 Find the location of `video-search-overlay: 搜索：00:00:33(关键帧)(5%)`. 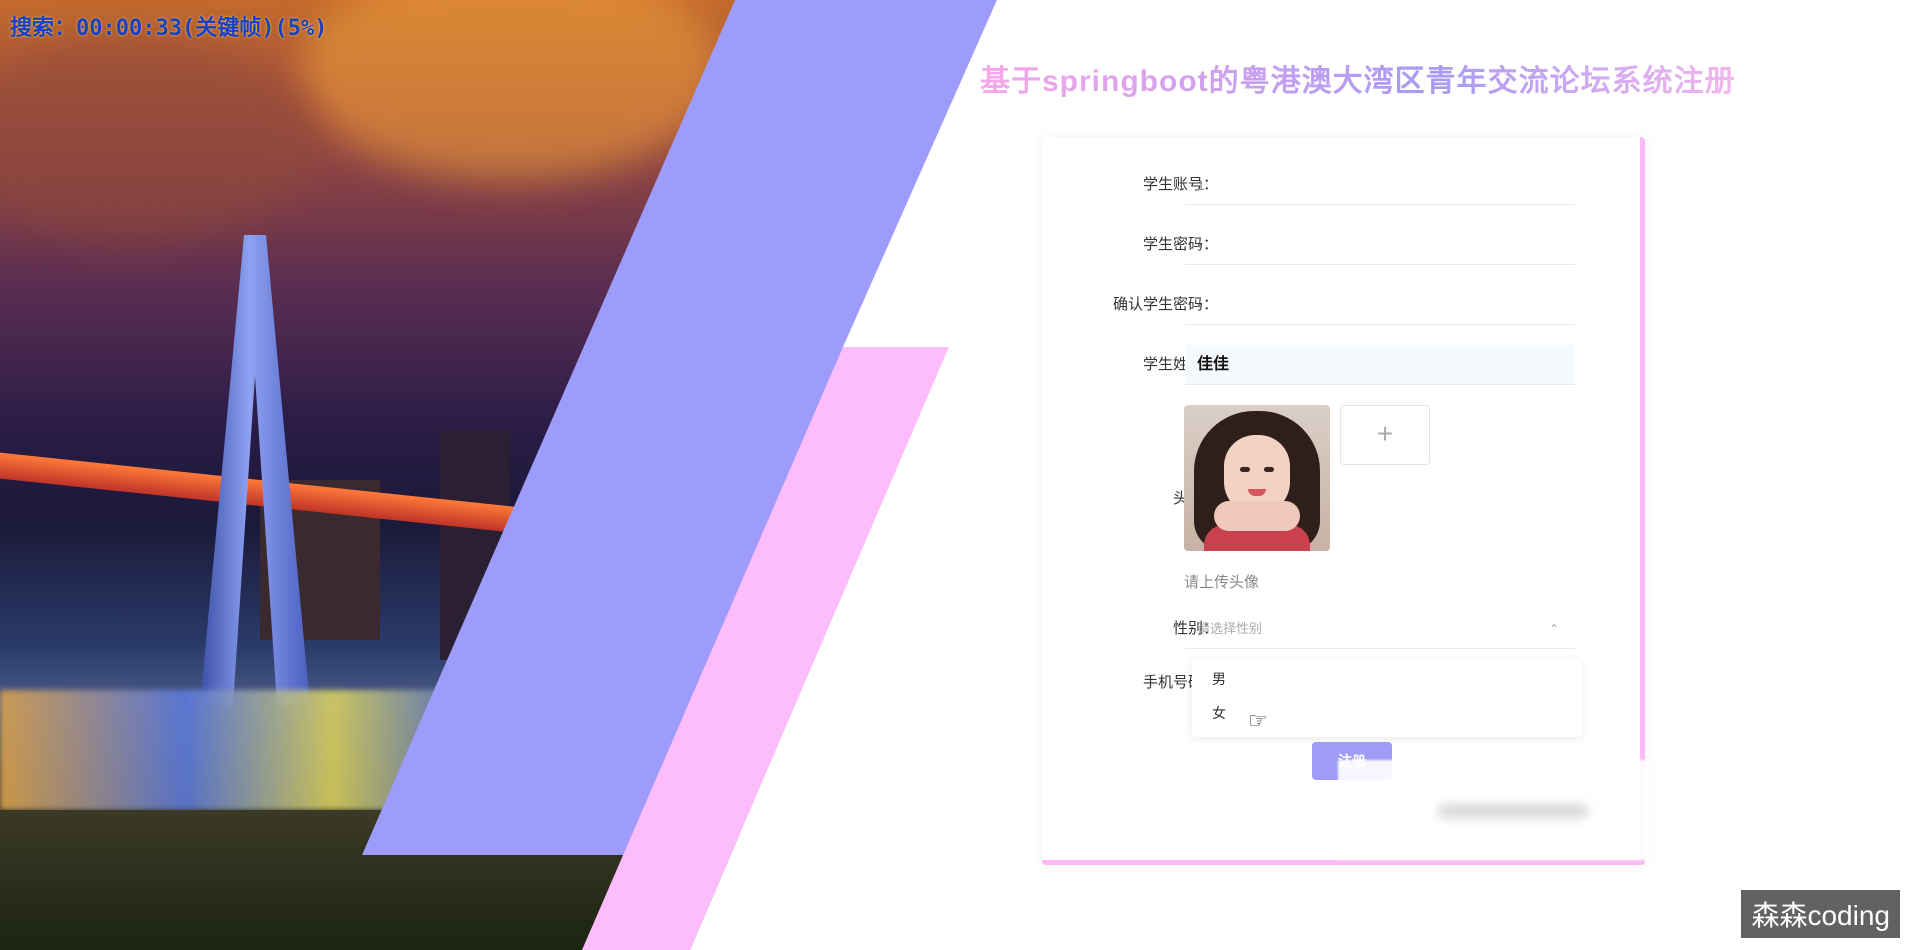

video-search-overlay: 搜索：00:00:33(关键帧)(5%) is located at coordinates (169, 28).